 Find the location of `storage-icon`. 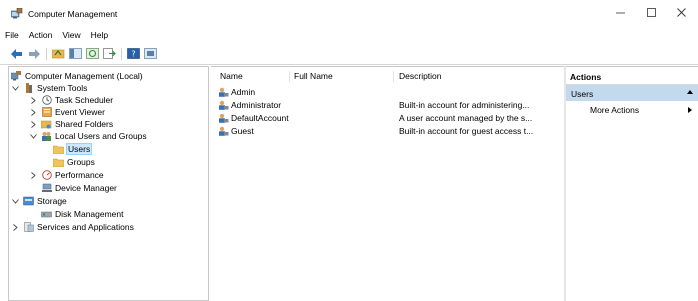

storage-icon is located at coordinates (28, 201).